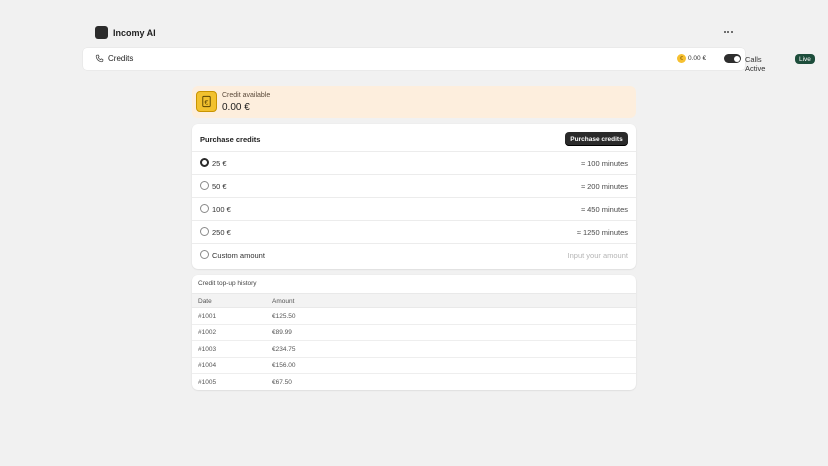 This screenshot has height=466, width=828. I want to click on balance-chip: € 0.00 €, so click(691, 58).